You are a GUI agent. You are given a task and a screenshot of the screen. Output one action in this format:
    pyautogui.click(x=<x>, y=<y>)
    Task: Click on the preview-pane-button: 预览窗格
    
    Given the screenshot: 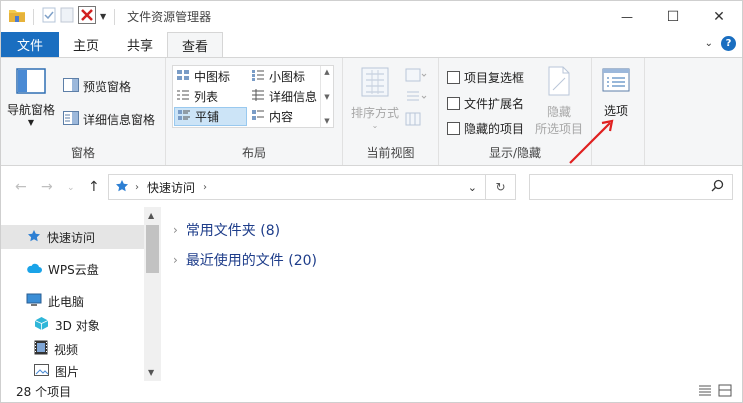 What is the action you would take?
    pyautogui.click(x=97, y=86)
    